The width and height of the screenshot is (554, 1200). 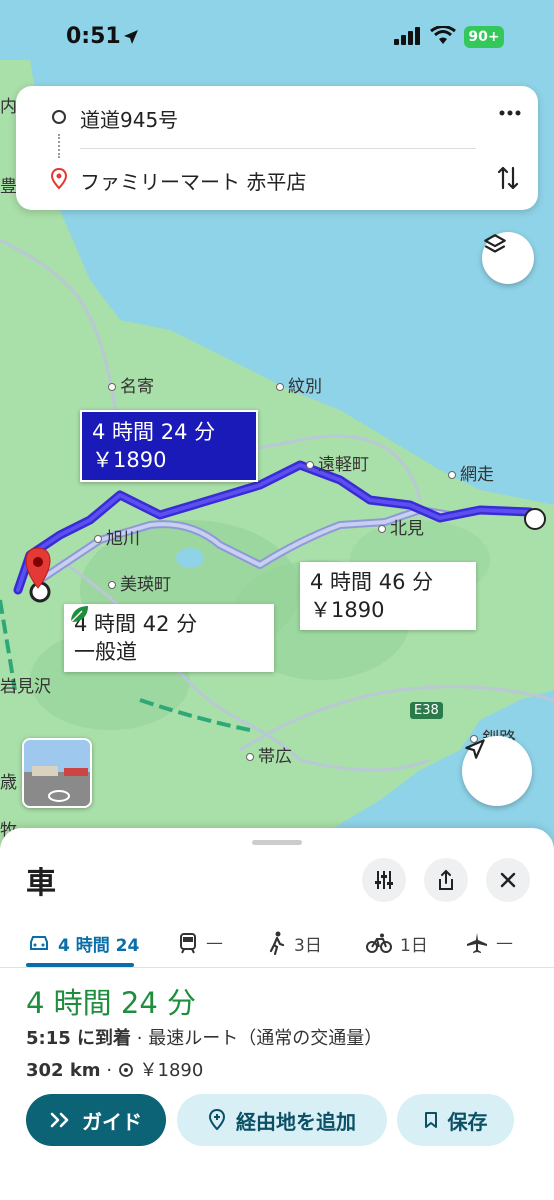 What do you see at coordinates (39, 943) in the screenshot?
I see `car-icon` at bounding box center [39, 943].